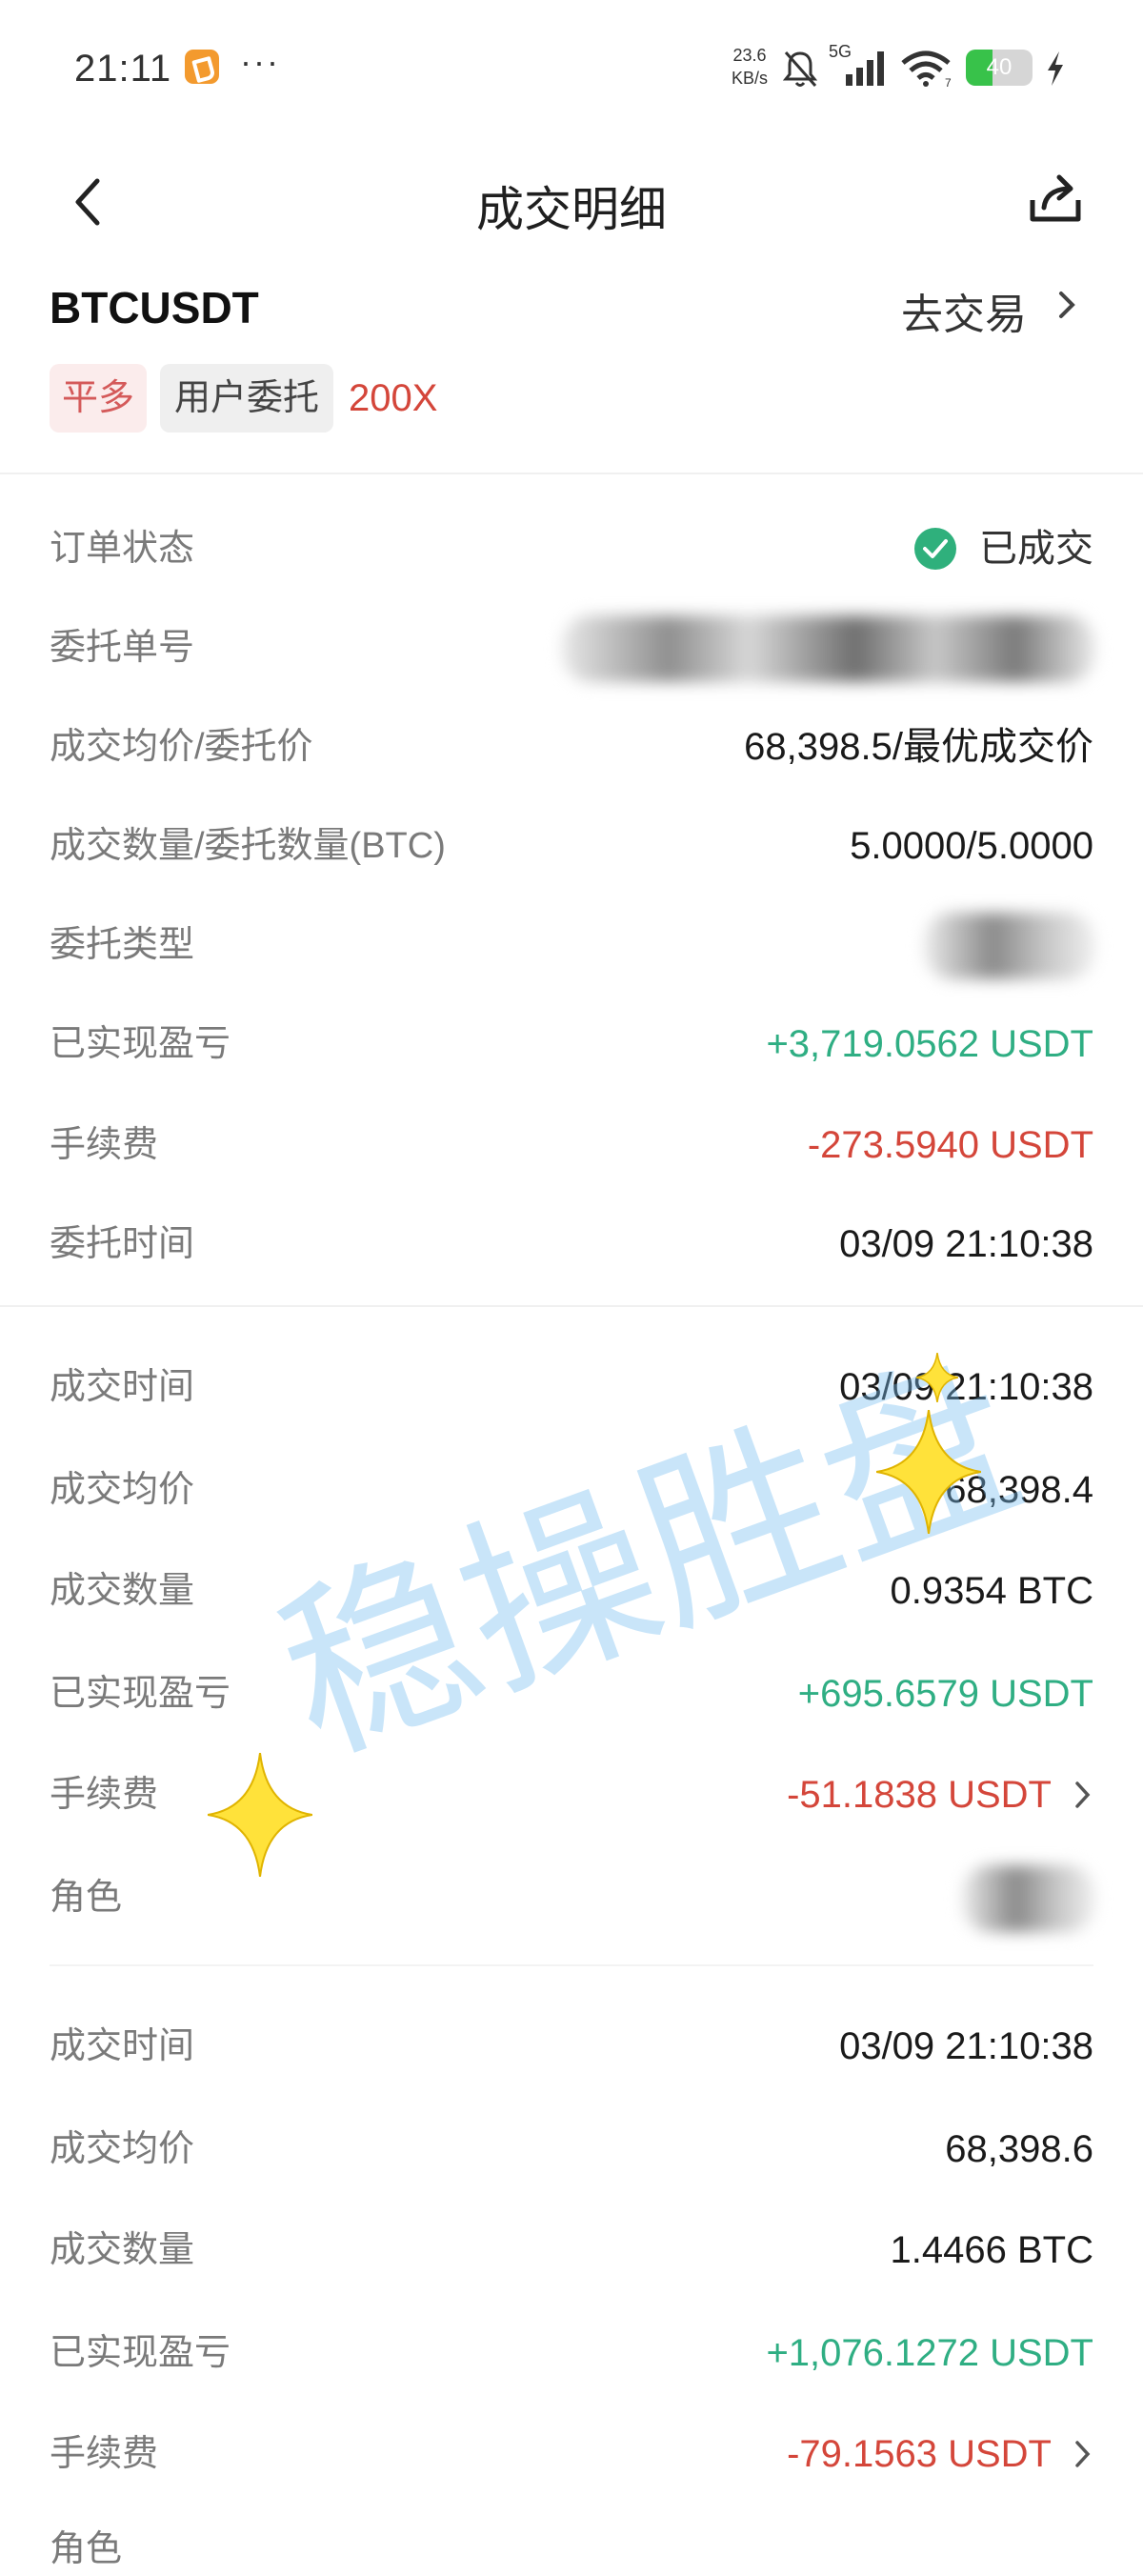 Image resolution: width=1143 pixels, height=2576 pixels. What do you see at coordinates (919, 2454) in the screenshot?
I see `fill-fee-value: -79.1563 USDT` at bounding box center [919, 2454].